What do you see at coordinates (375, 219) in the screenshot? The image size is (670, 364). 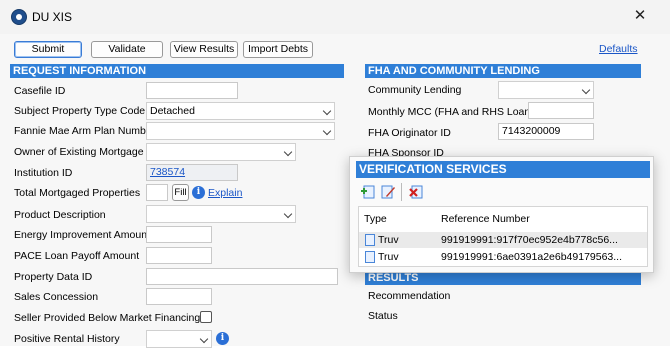 I see `column-header-type: Type` at bounding box center [375, 219].